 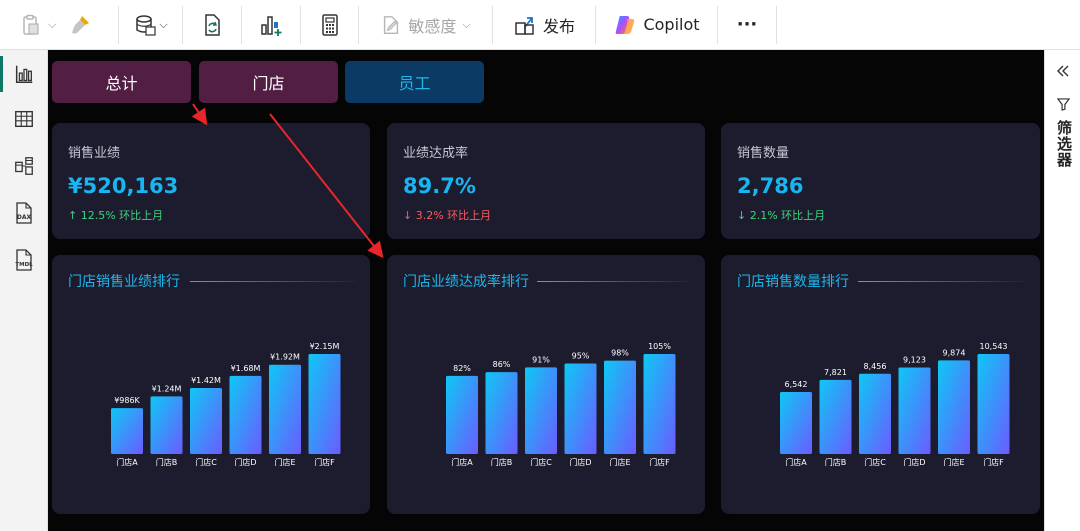 I want to click on database-icon, so click(x=146, y=25).